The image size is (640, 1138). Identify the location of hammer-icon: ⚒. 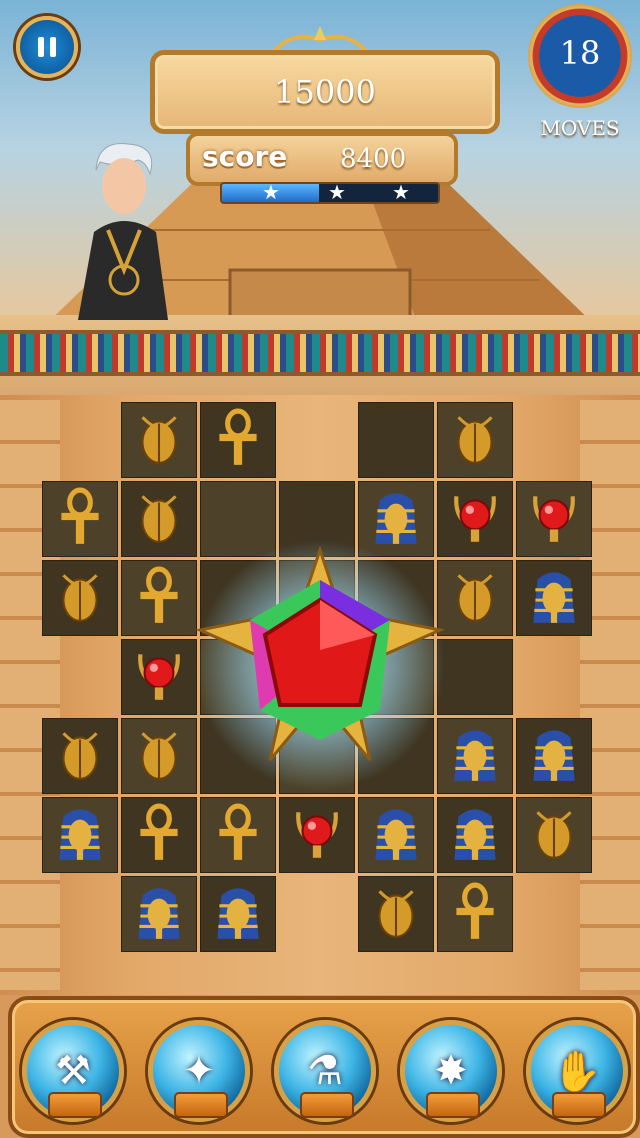
(73, 1071).